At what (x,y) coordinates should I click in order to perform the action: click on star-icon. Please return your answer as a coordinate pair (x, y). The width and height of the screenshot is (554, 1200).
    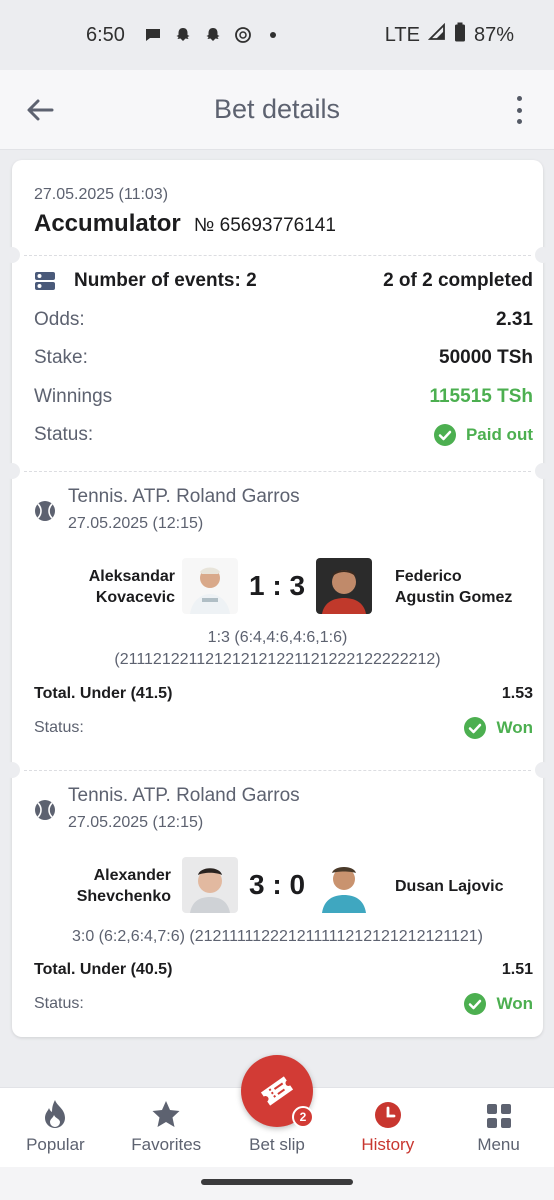
    Looking at the image, I should click on (166, 1114).